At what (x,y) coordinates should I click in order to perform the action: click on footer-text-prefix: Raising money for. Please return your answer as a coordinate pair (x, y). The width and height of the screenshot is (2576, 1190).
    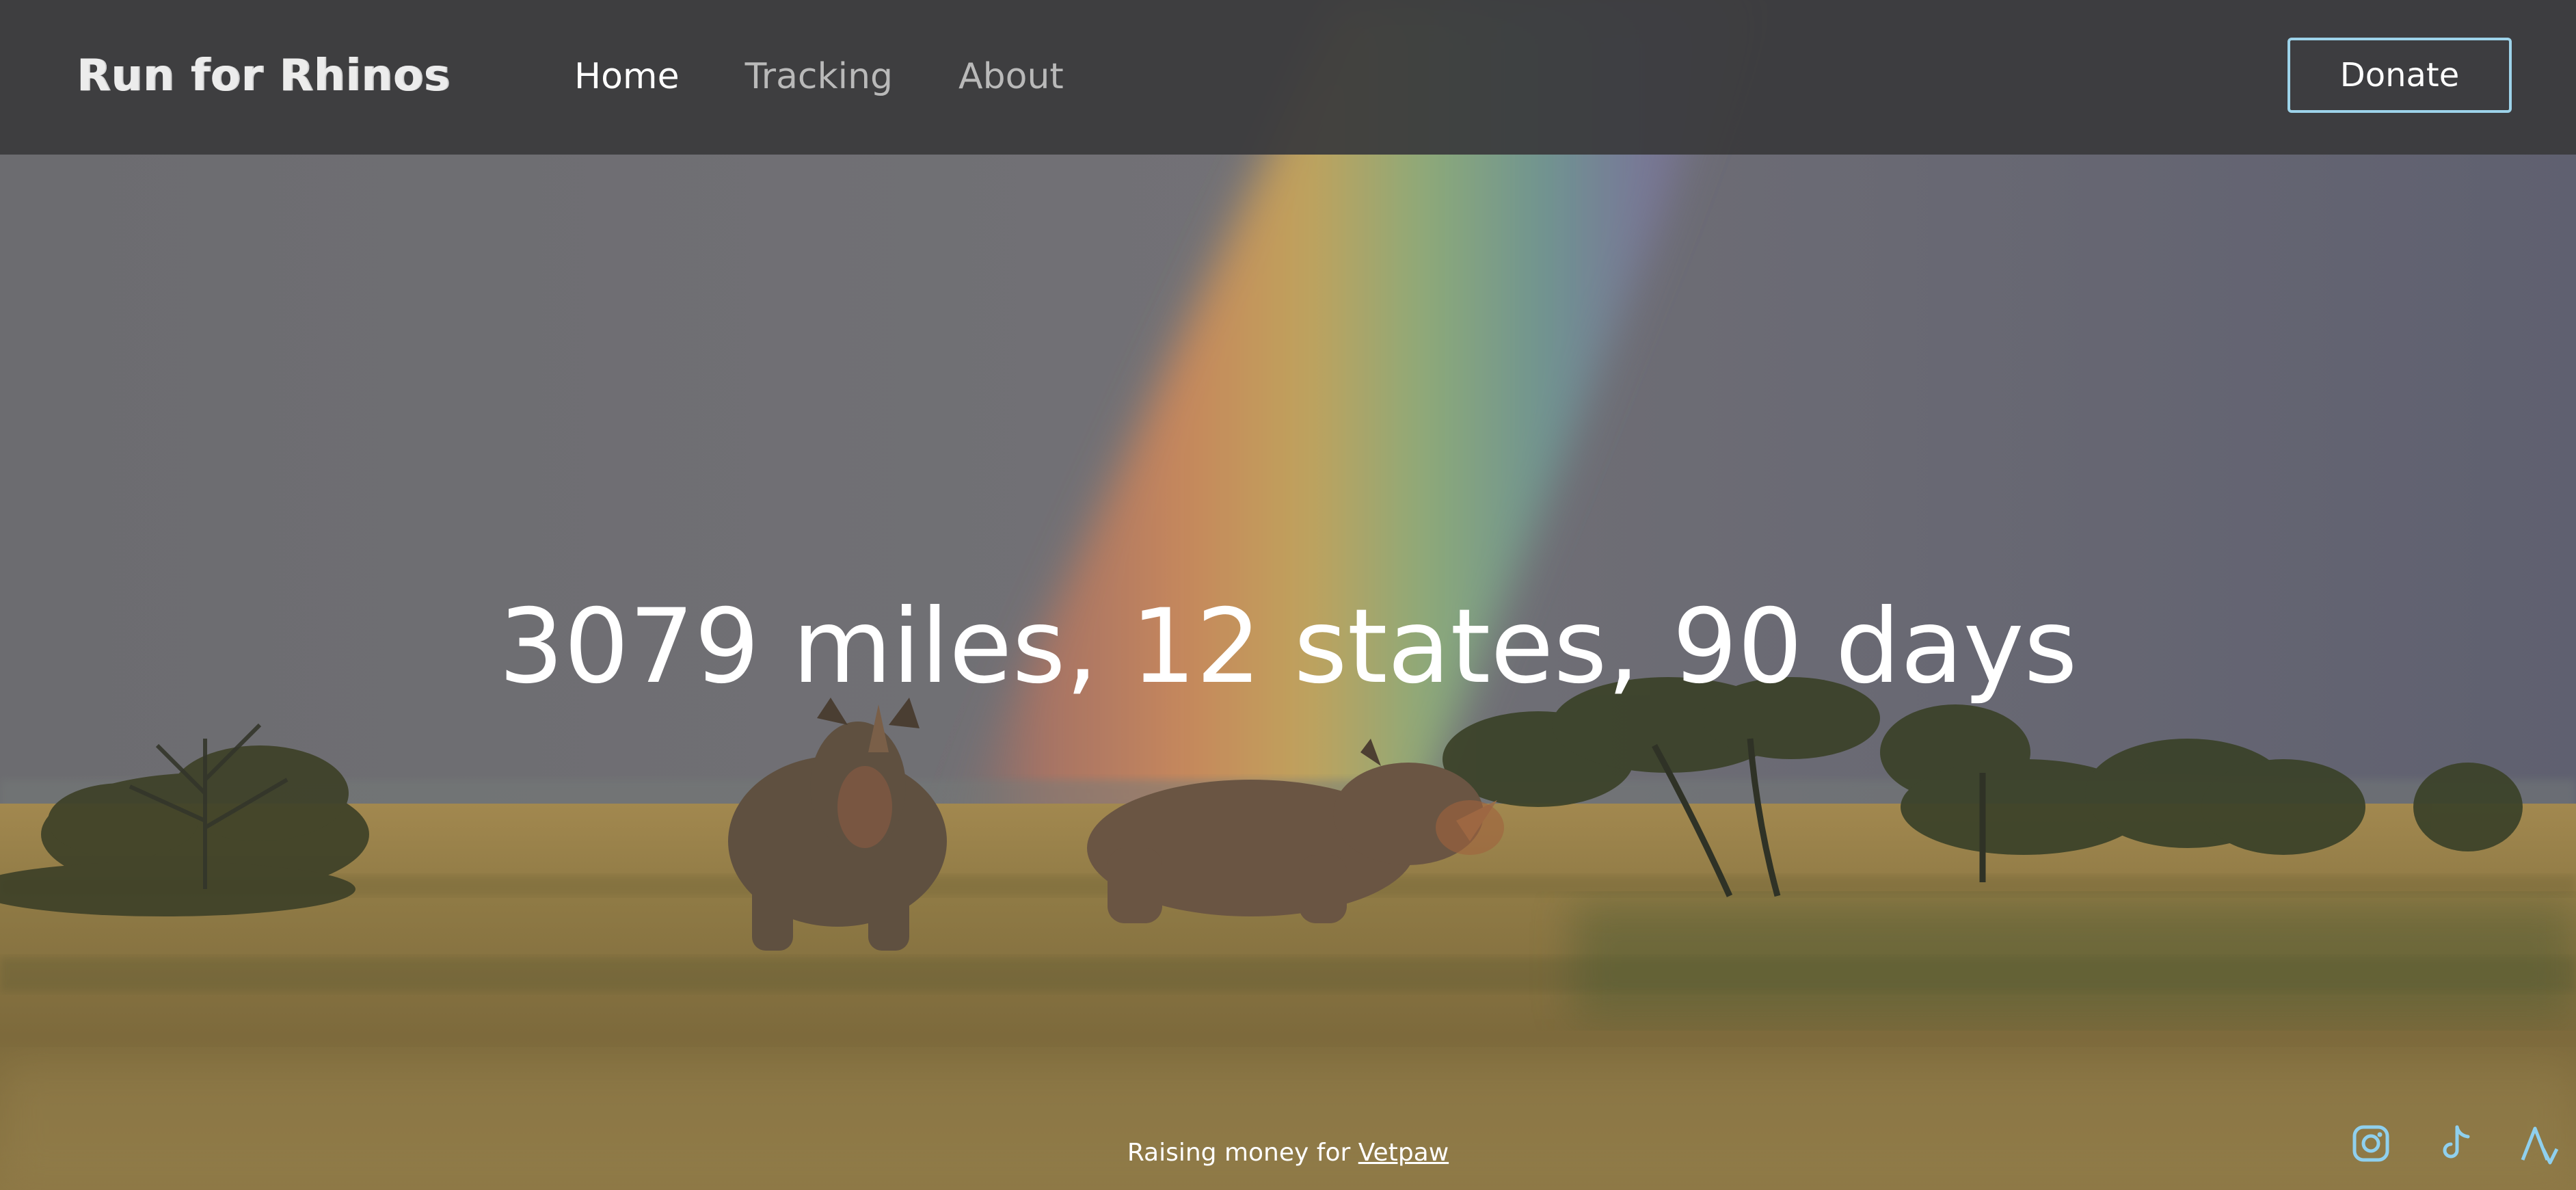
    Looking at the image, I should click on (1242, 1153).